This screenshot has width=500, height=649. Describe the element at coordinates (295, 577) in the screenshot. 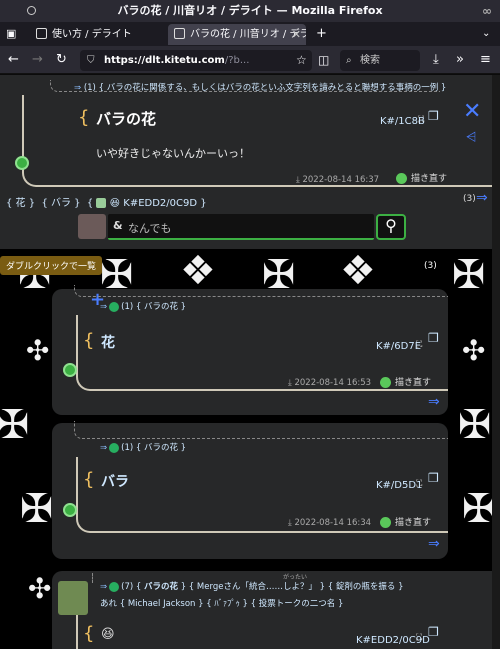

I see `ruby-text: がったい` at that location.